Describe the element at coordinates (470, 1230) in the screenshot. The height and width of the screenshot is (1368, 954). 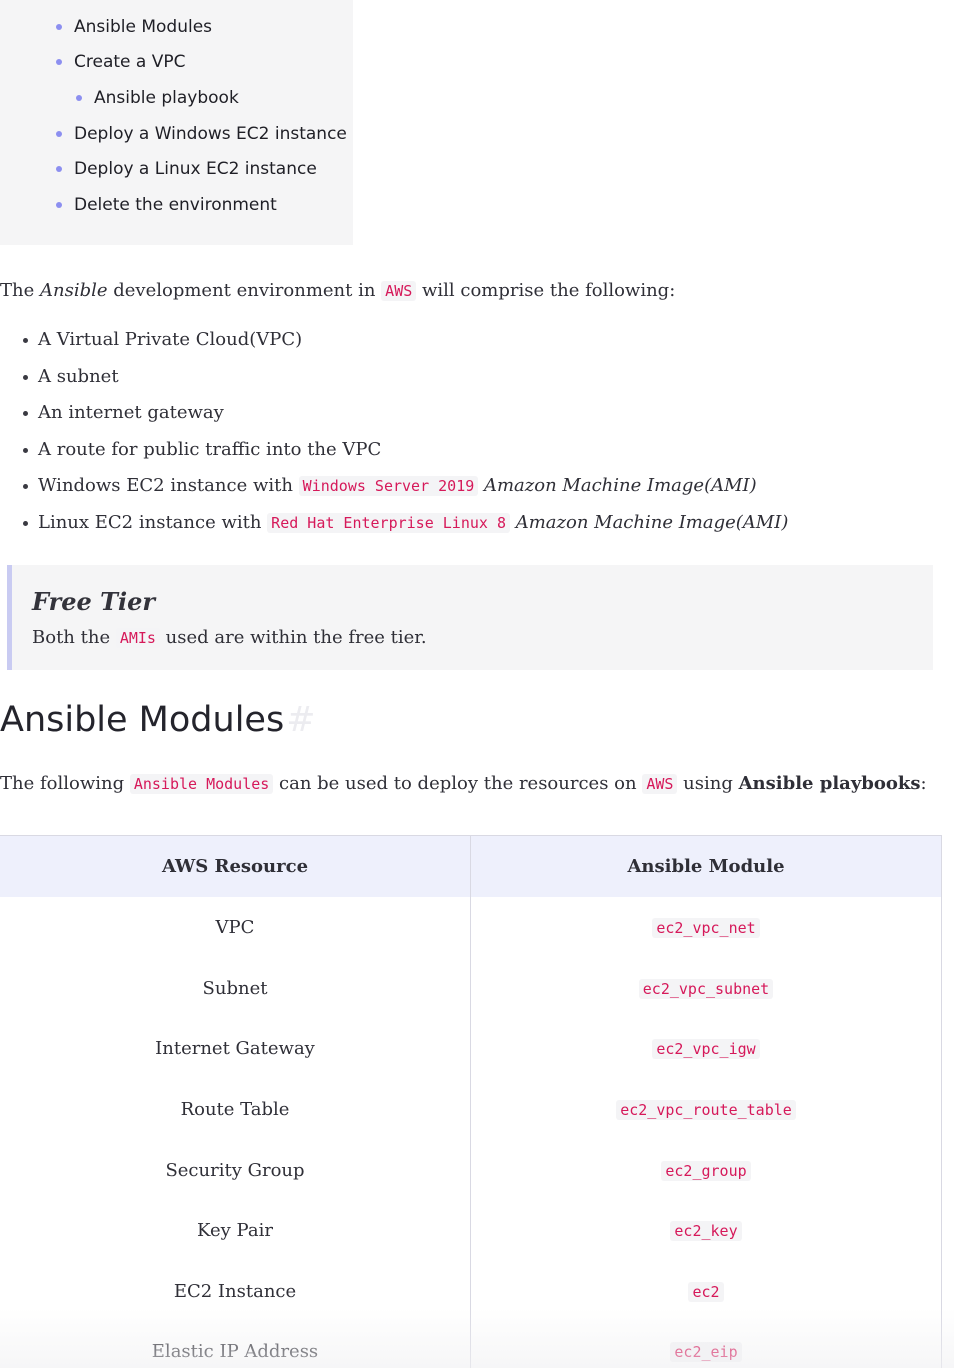
I see `table-row: Key Pair ec2_key` at that location.